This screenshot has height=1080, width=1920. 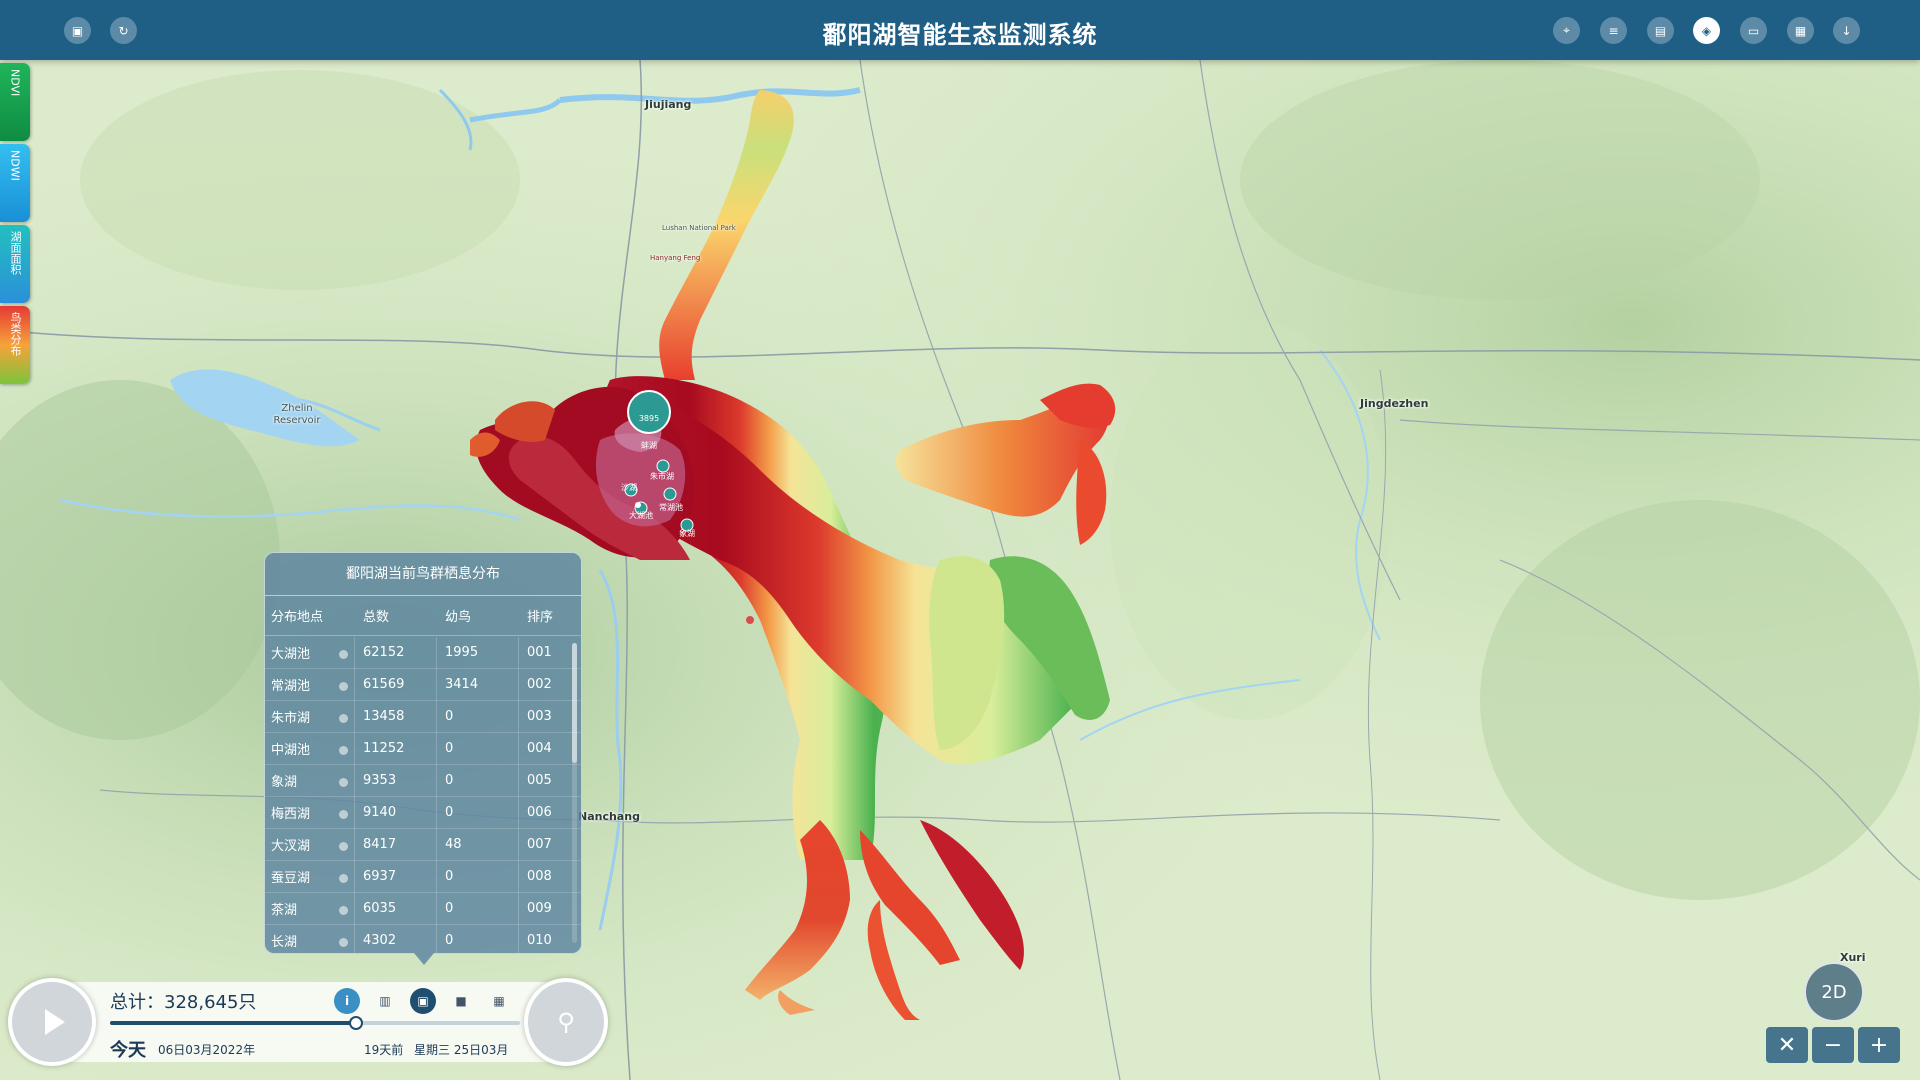 I want to click on square-icon: ■, so click(x=461, y=1001).